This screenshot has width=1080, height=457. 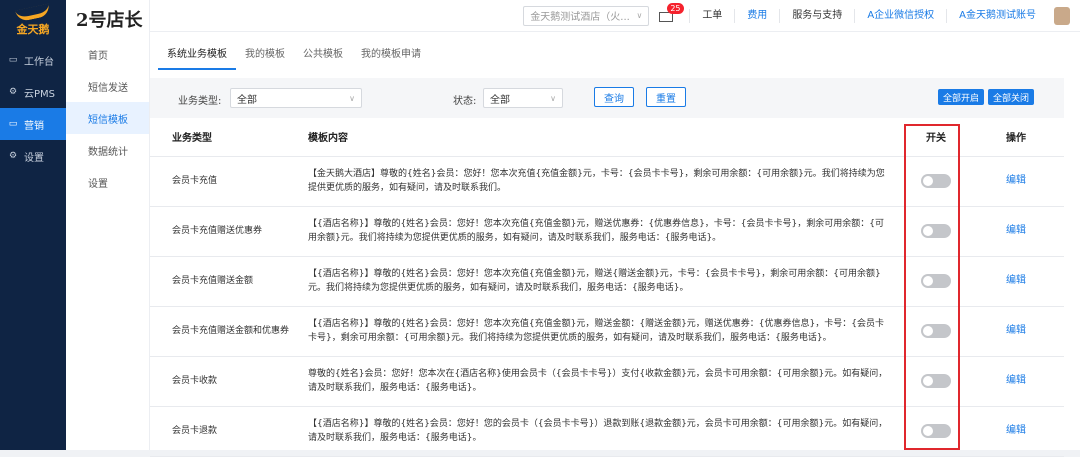 I want to click on app-logo: 金天鹅, so click(x=33, y=22).